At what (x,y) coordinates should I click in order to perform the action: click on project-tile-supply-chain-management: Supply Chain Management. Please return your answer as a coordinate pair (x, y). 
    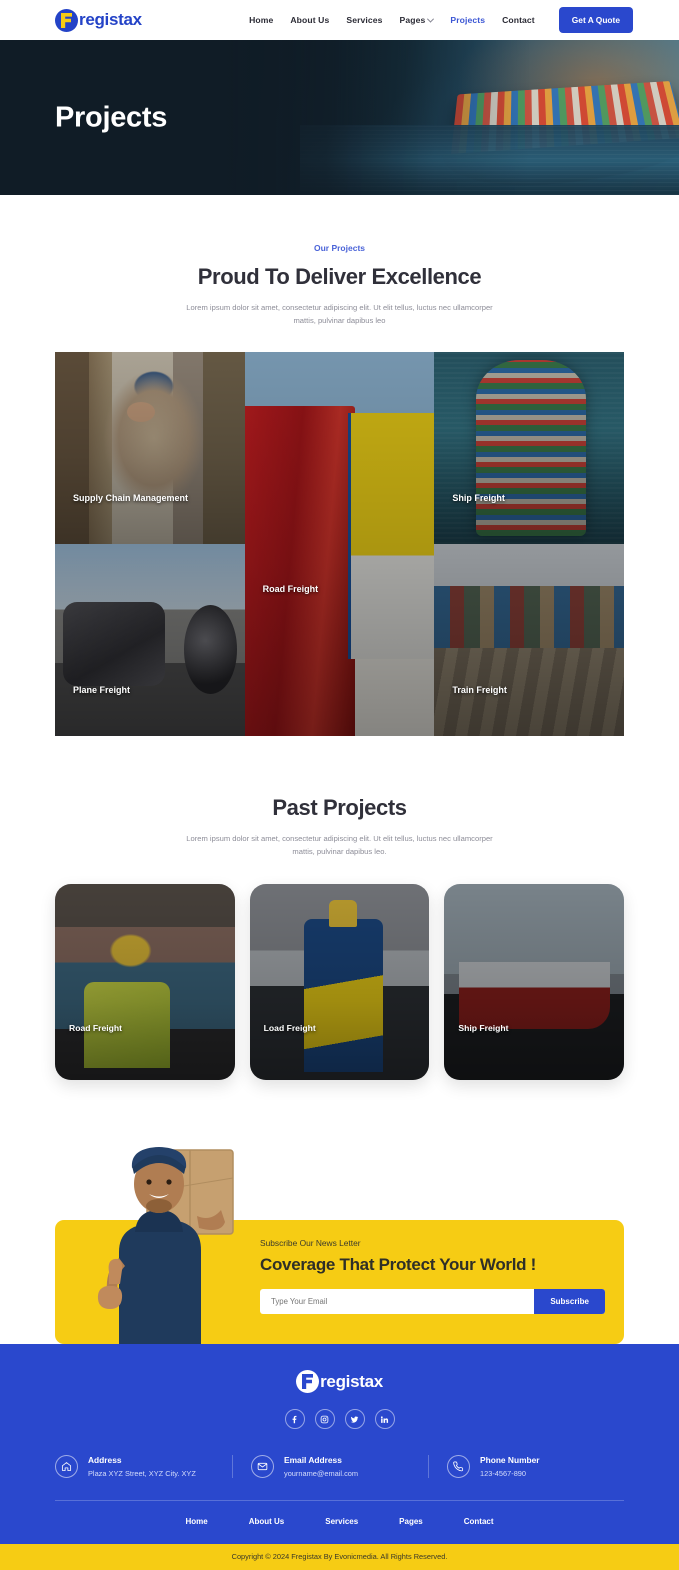
    Looking at the image, I should click on (150, 448).